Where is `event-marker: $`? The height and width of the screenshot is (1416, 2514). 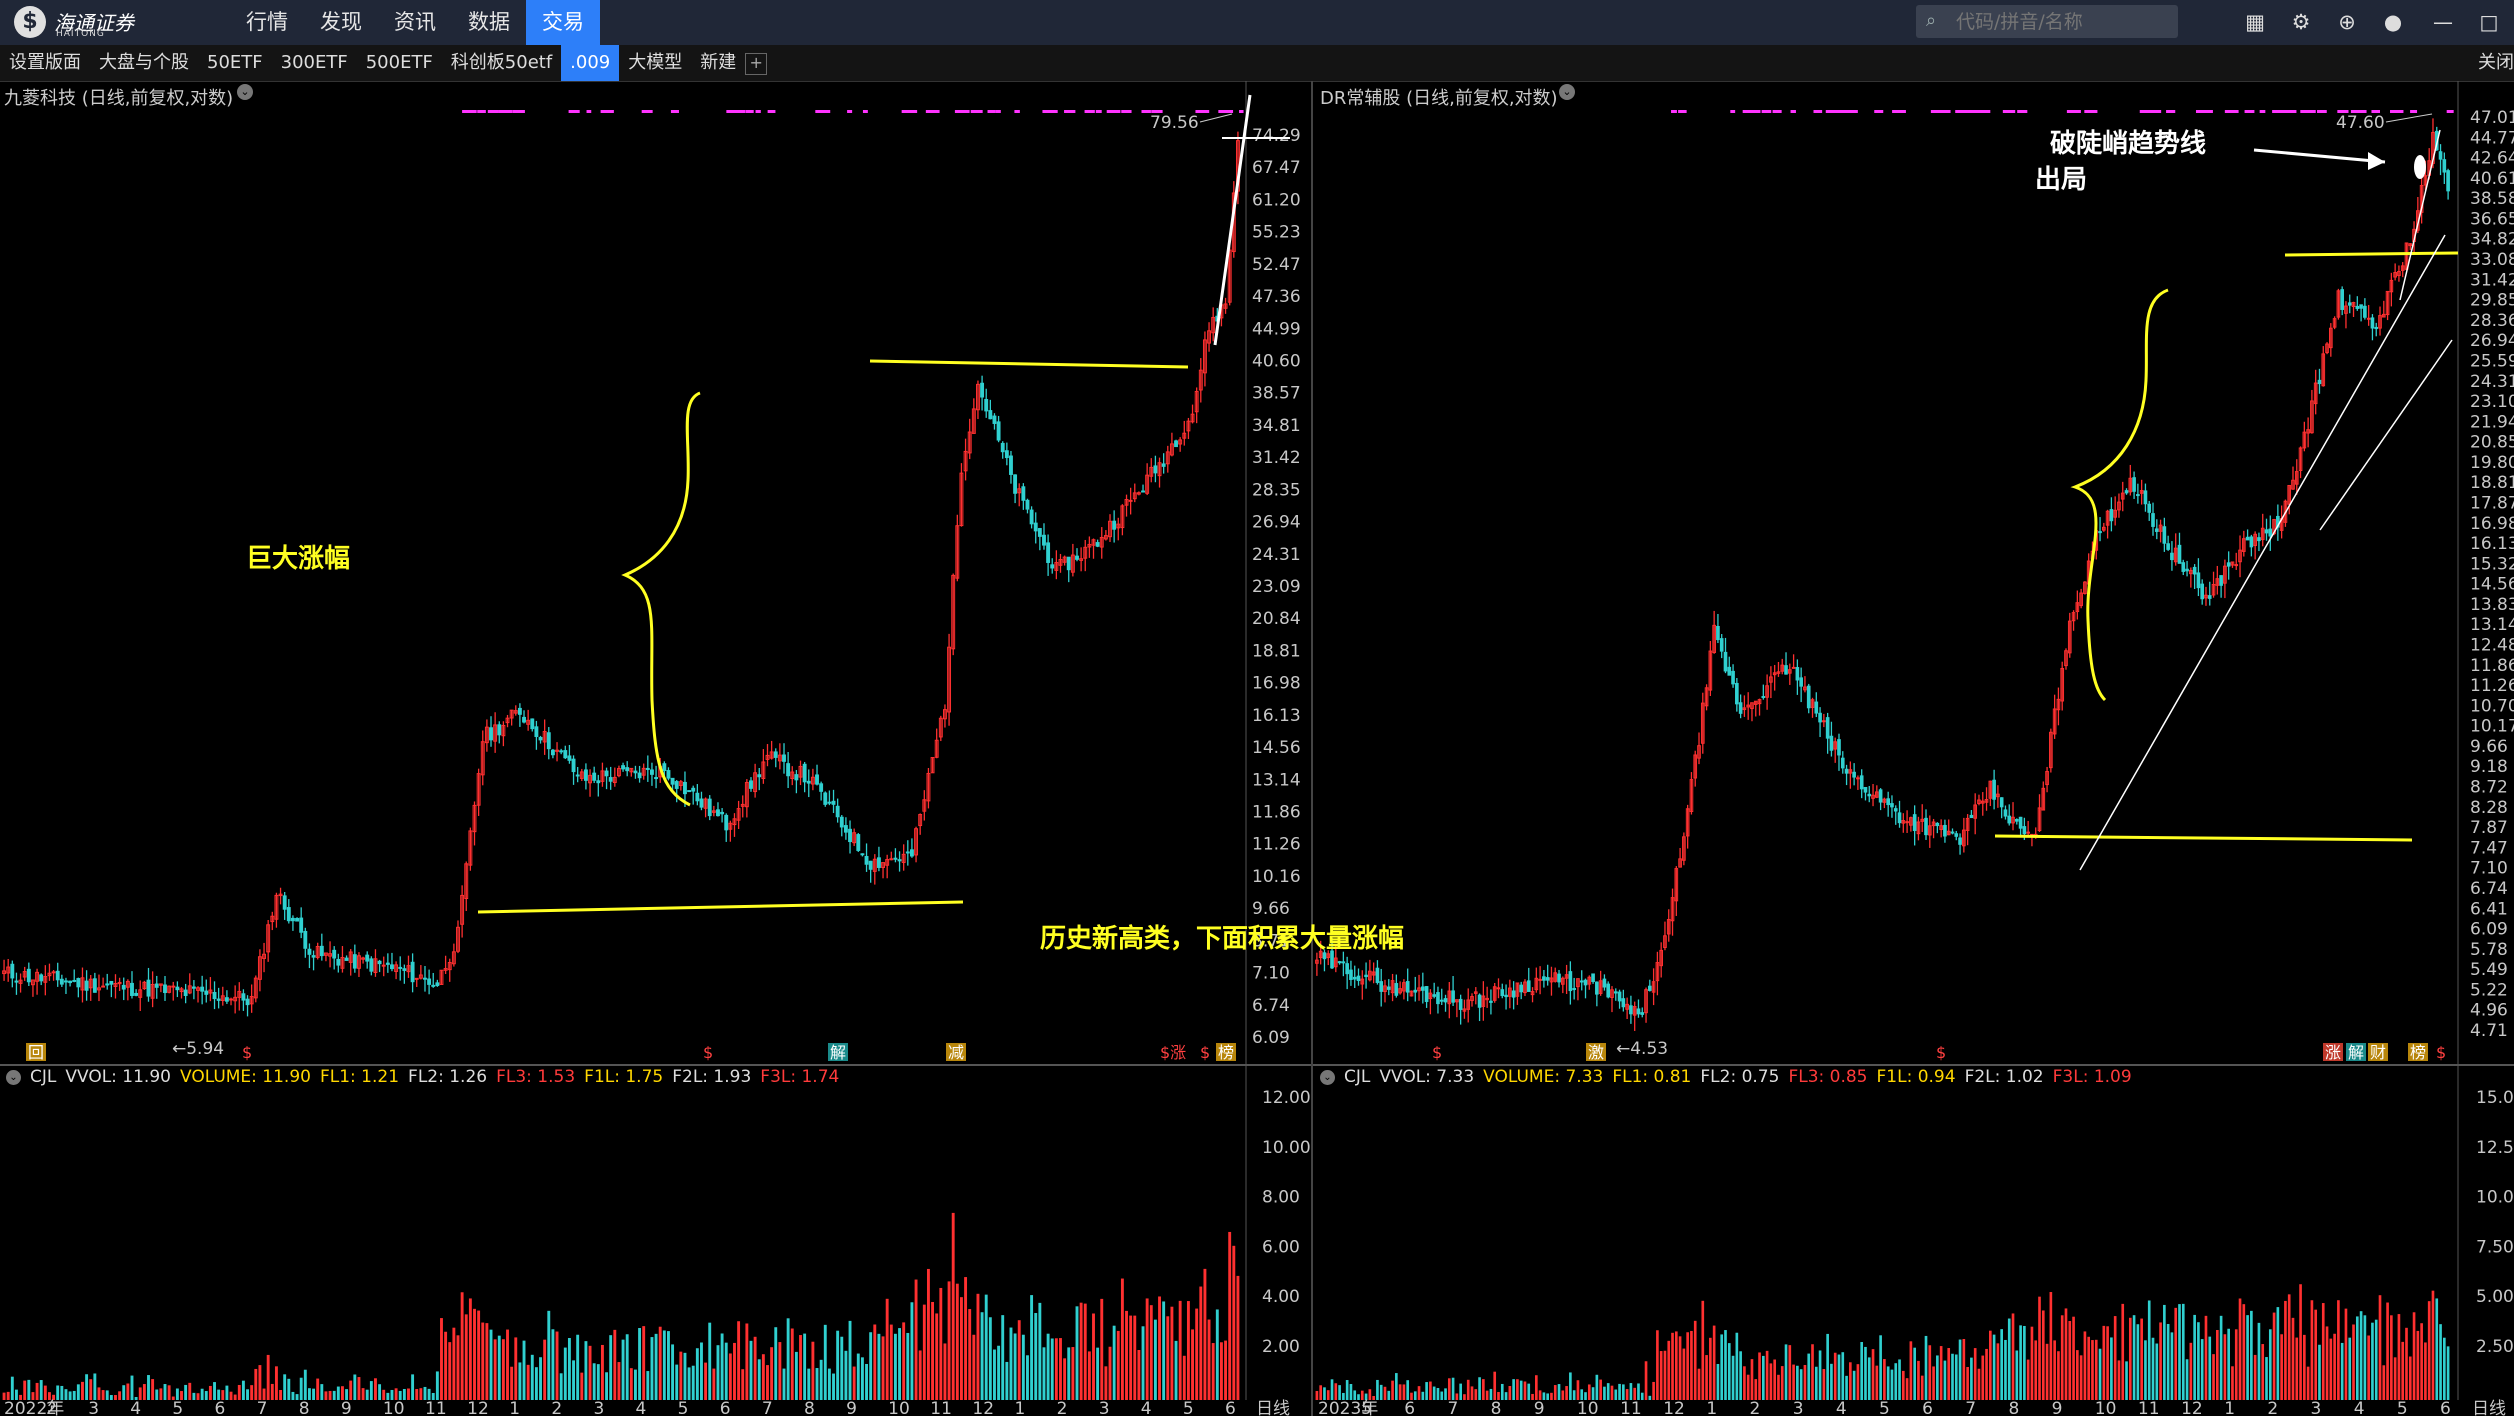 event-marker: $ is located at coordinates (1437, 1052).